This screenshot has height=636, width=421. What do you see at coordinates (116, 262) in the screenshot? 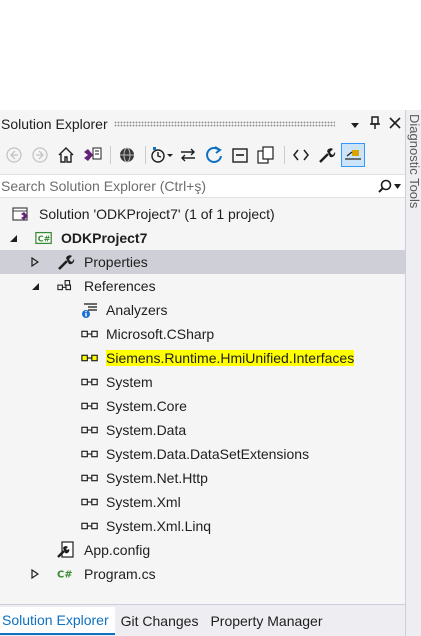
I see `tree-item-label: Properties` at bounding box center [116, 262].